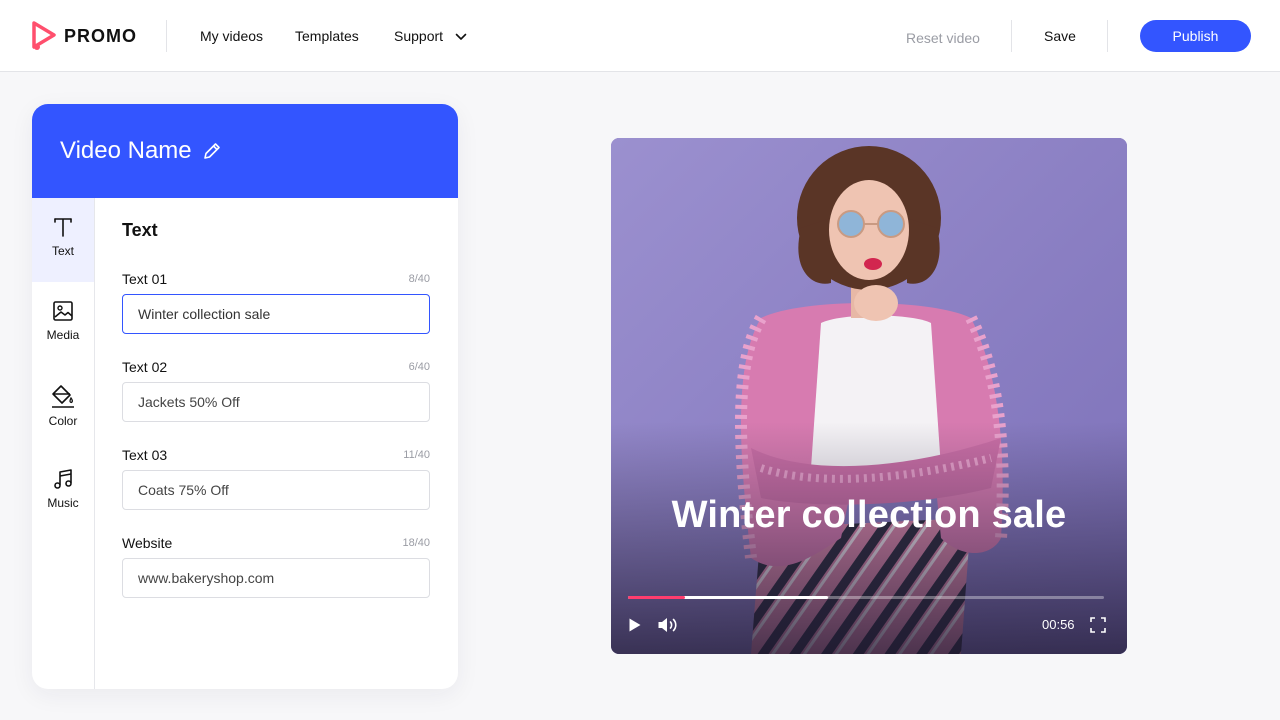 The image size is (1280, 720). What do you see at coordinates (63, 227) in the screenshot?
I see `text-icon` at bounding box center [63, 227].